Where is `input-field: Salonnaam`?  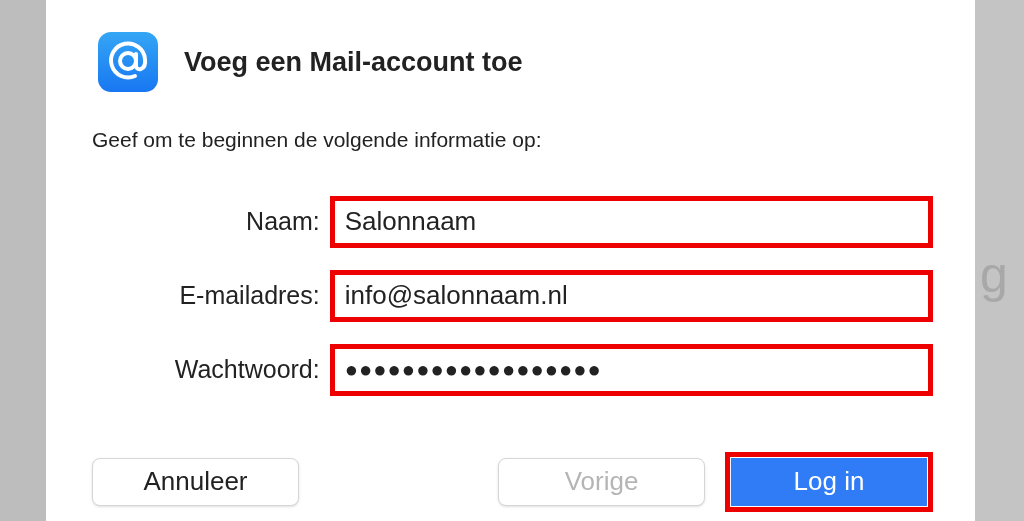 input-field: Salonnaam is located at coordinates (631, 221).